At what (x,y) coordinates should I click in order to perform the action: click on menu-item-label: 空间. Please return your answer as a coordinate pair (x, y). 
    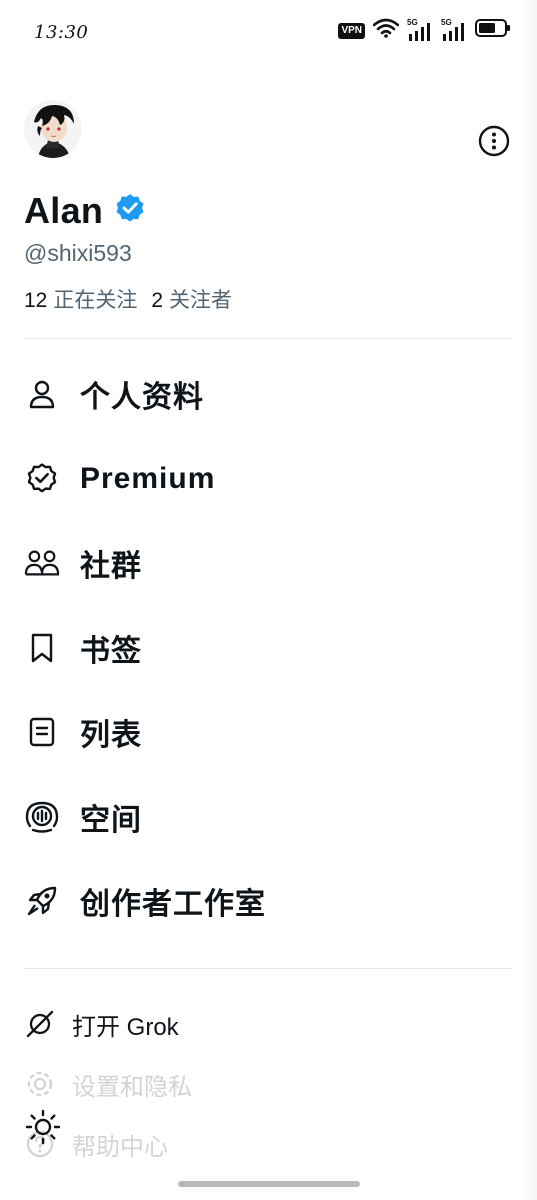
    Looking at the image, I should click on (111, 820).